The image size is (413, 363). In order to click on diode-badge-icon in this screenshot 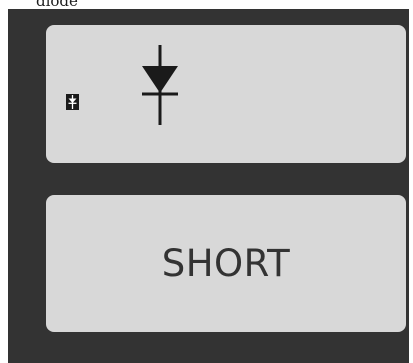, I will do `click(72, 102)`.